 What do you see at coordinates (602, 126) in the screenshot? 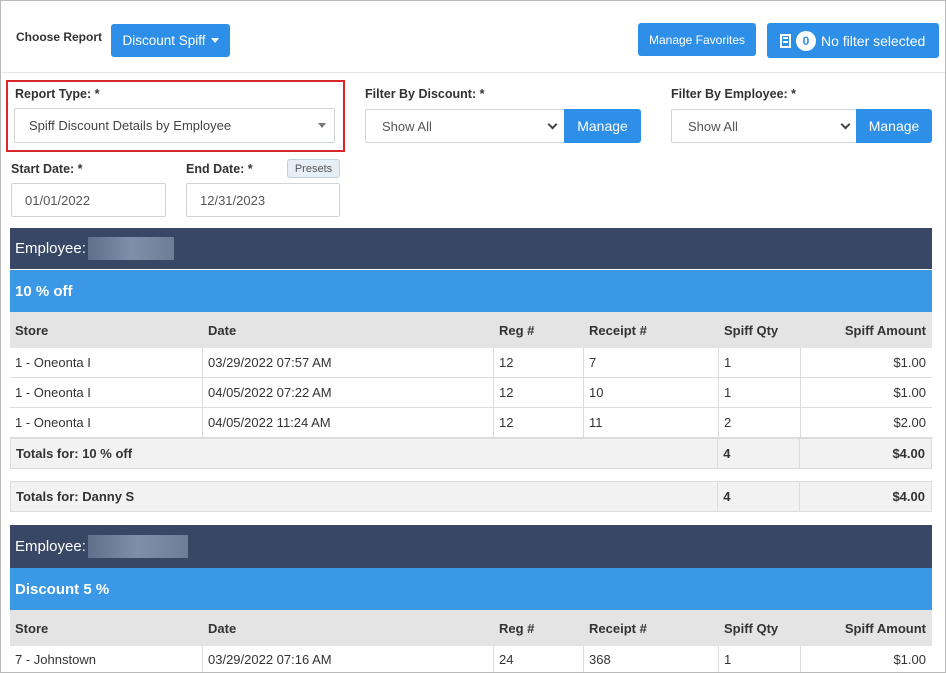
I see `discount-manage-button: Manage` at bounding box center [602, 126].